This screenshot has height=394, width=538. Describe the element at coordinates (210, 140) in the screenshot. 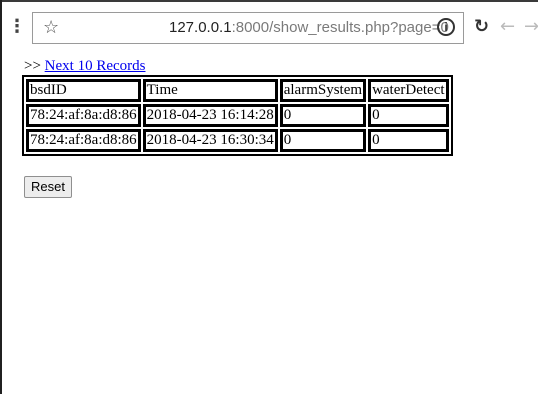

I see `table-cell-time: 2018-04-23 16:30:34` at that location.